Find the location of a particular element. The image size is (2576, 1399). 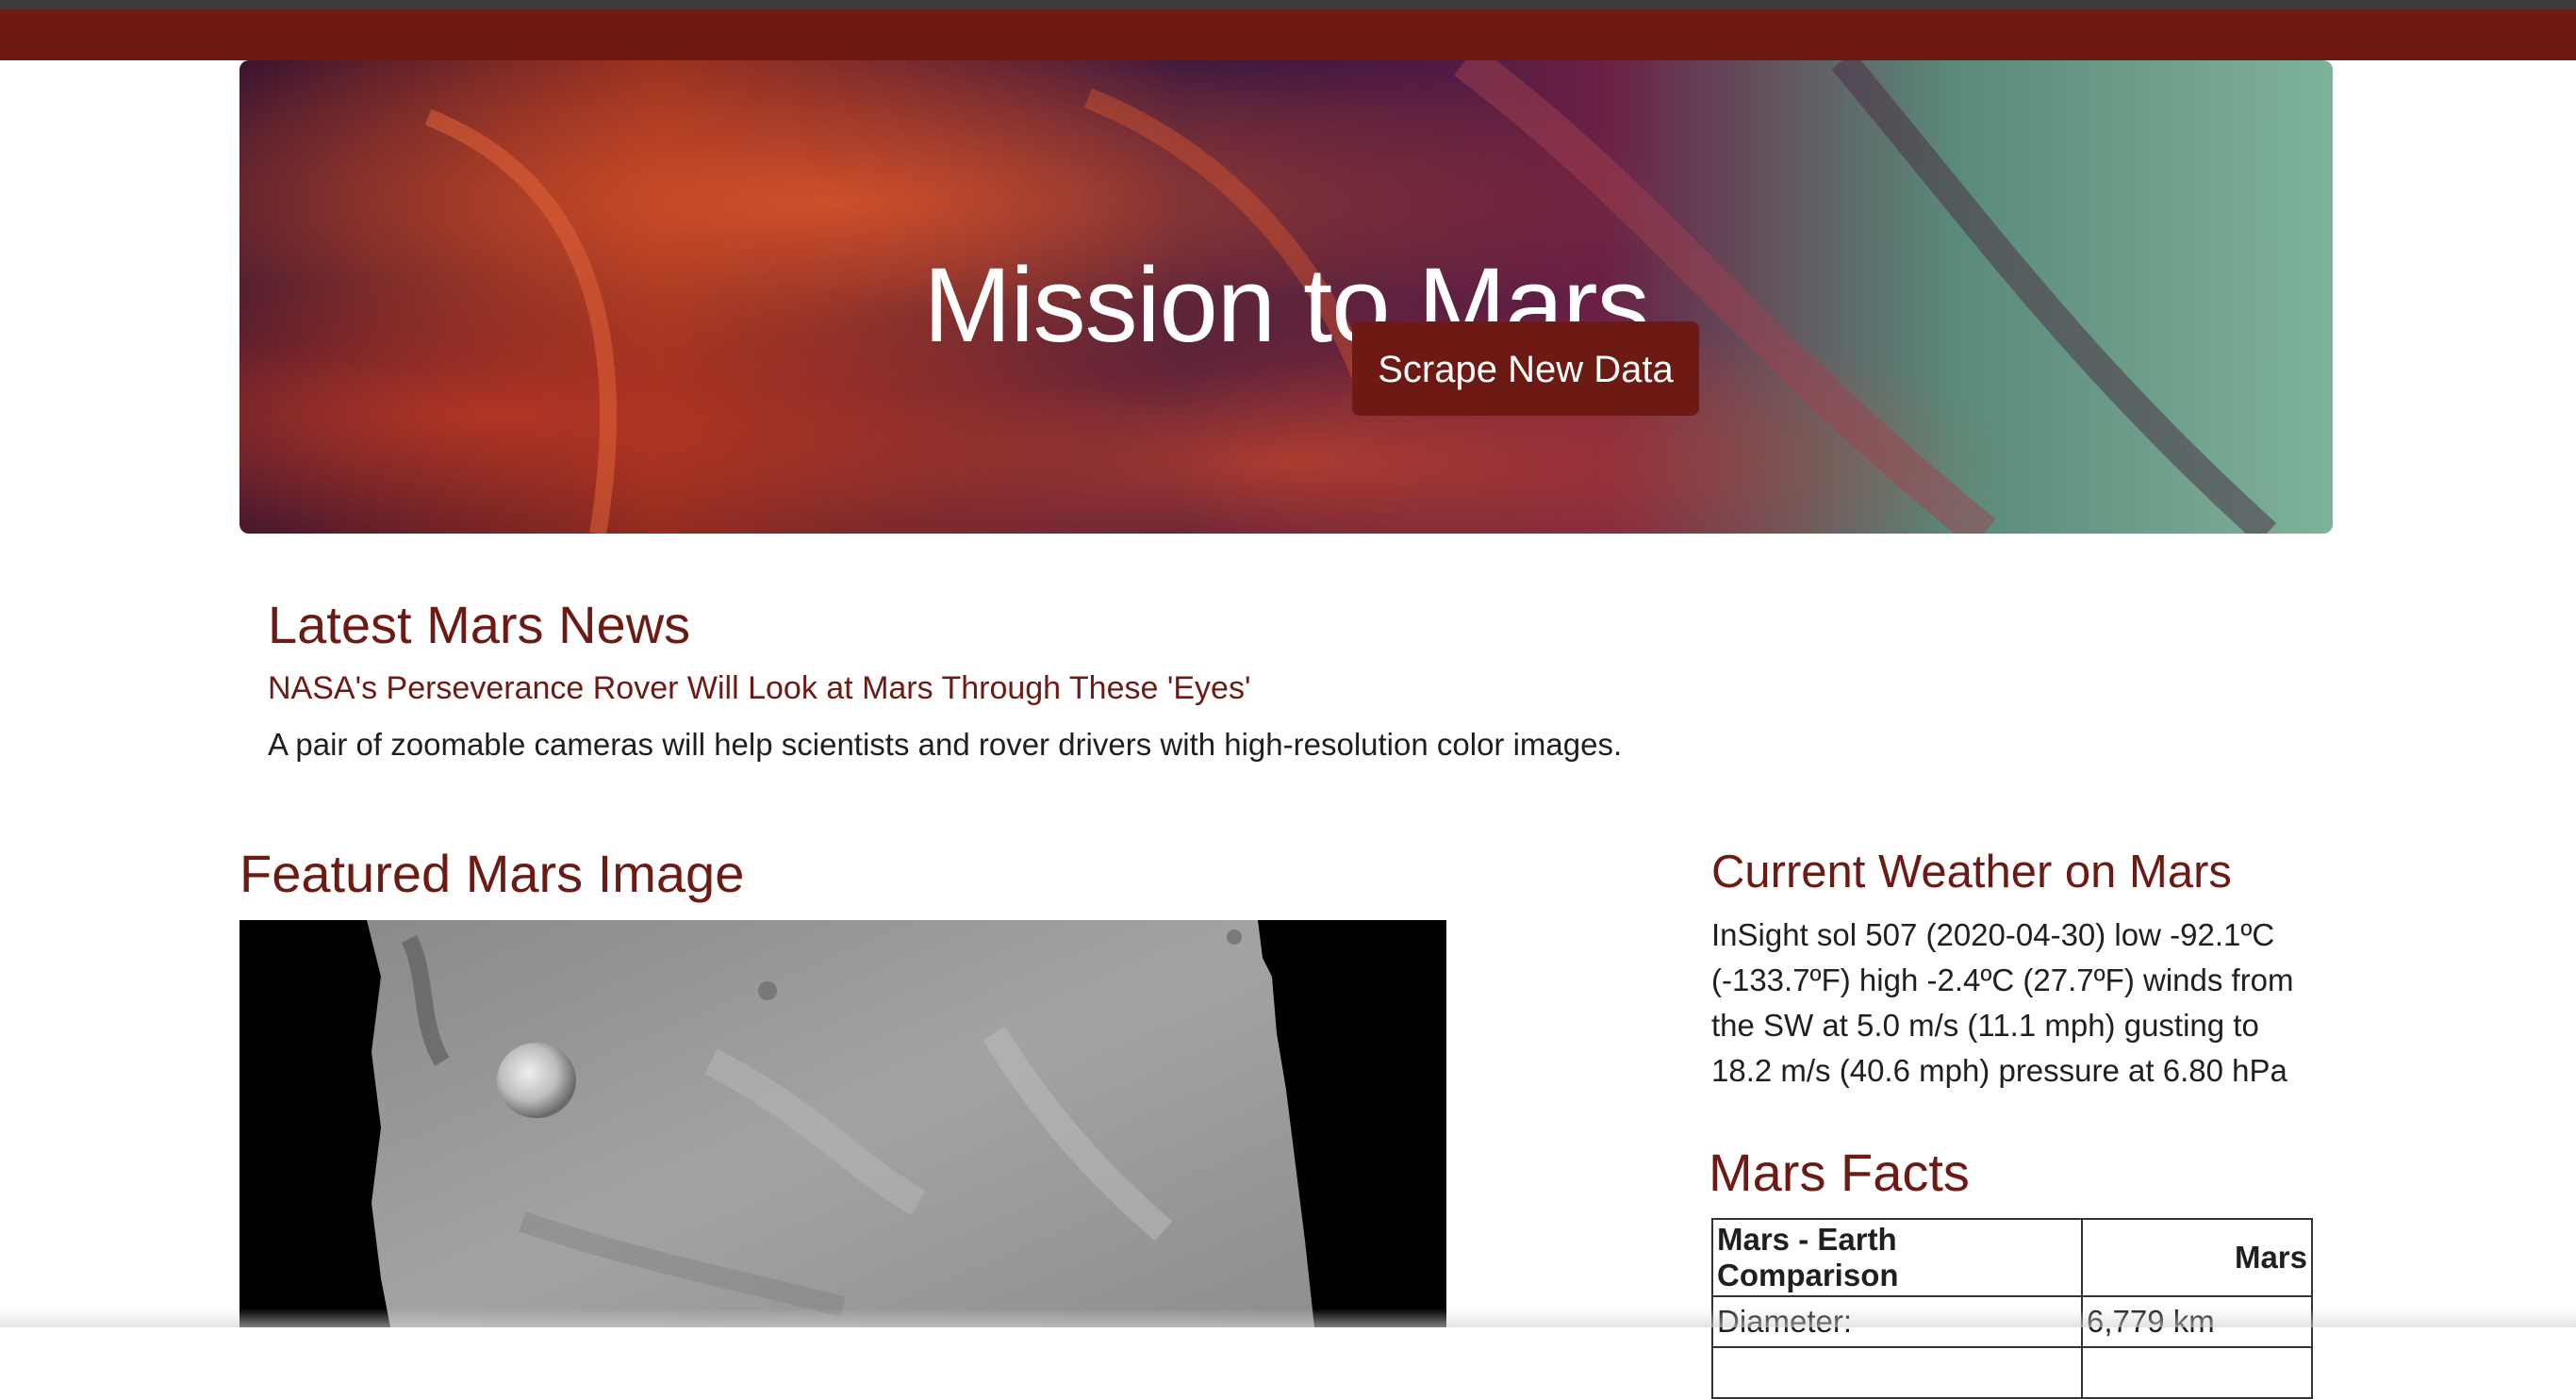

page-title: Mission to Mars is located at coordinates (1286, 305).